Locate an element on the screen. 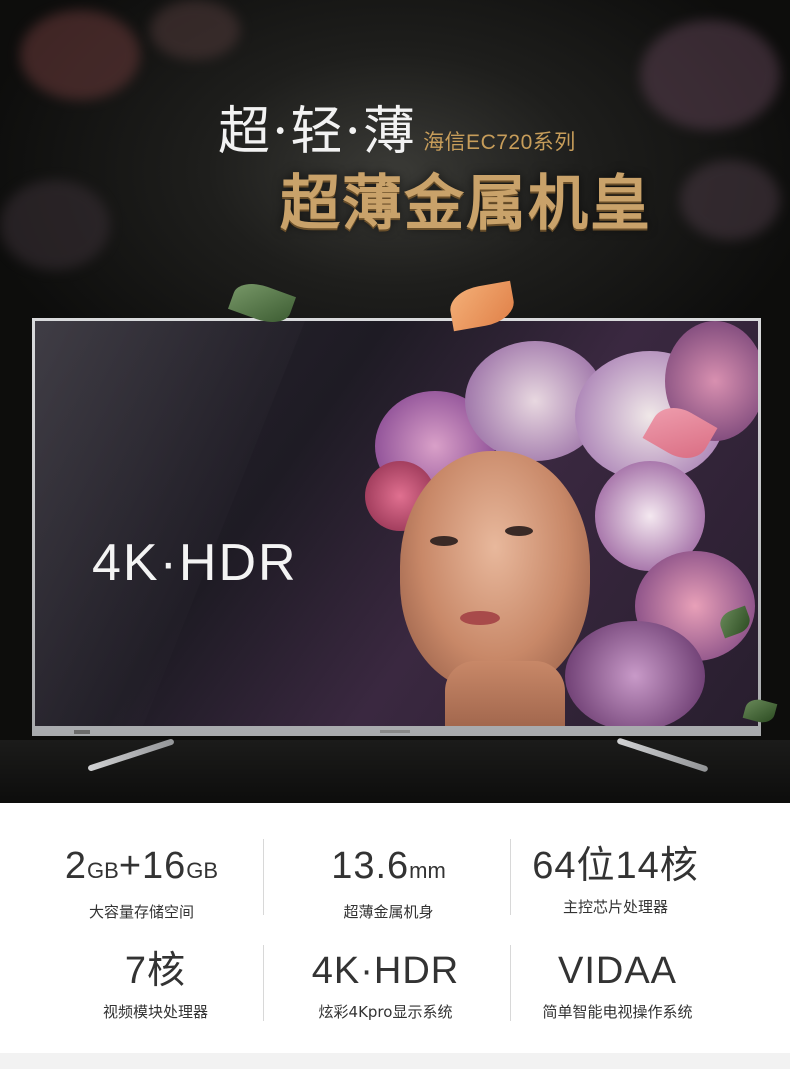 This screenshot has height=1069, width=790. tv-screen-label: 4K·HDR is located at coordinates (195, 563).